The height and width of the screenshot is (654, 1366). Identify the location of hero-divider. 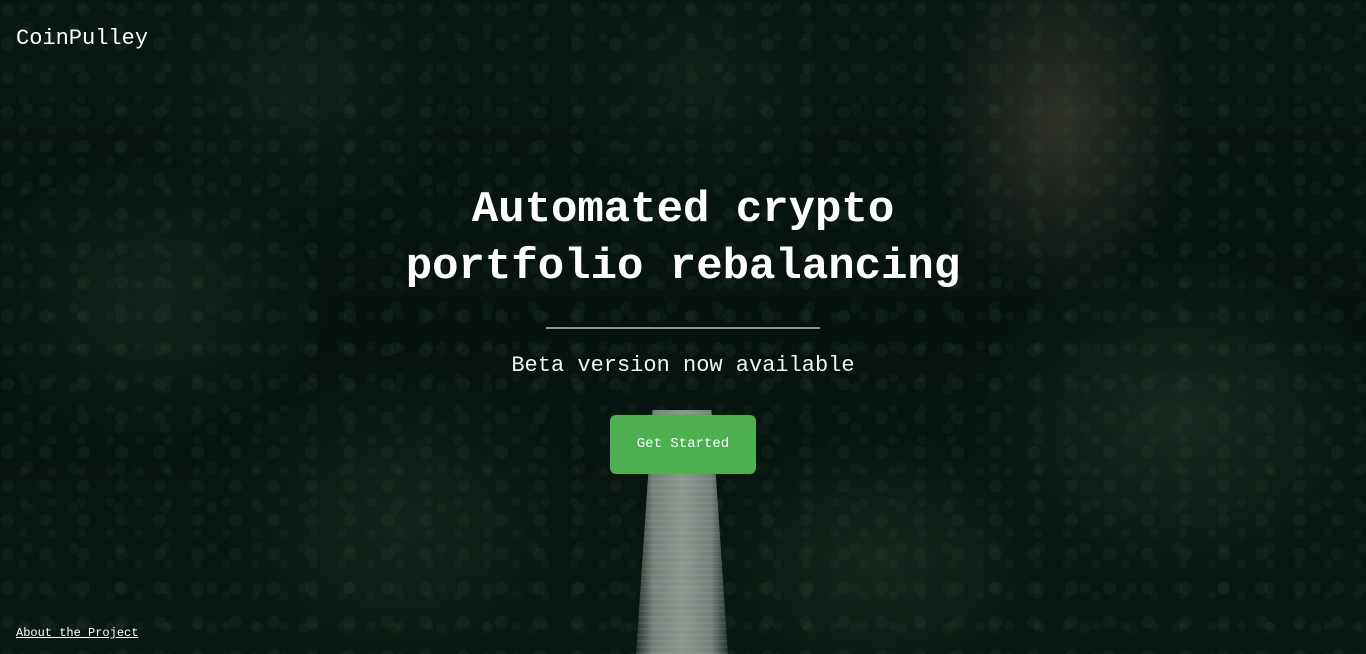
(683, 328).